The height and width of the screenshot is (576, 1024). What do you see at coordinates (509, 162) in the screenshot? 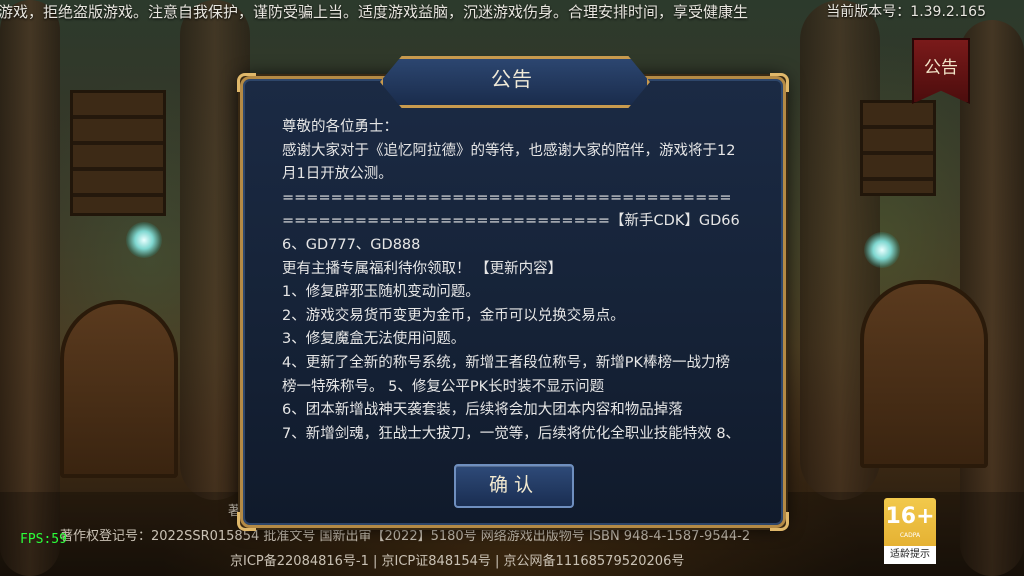
I see `announcement-line: 感谢大家对于《追忆阿拉德》的等待，也感谢大家的陪伴，游戏将于12月1日开放公测。` at bounding box center [509, 162].